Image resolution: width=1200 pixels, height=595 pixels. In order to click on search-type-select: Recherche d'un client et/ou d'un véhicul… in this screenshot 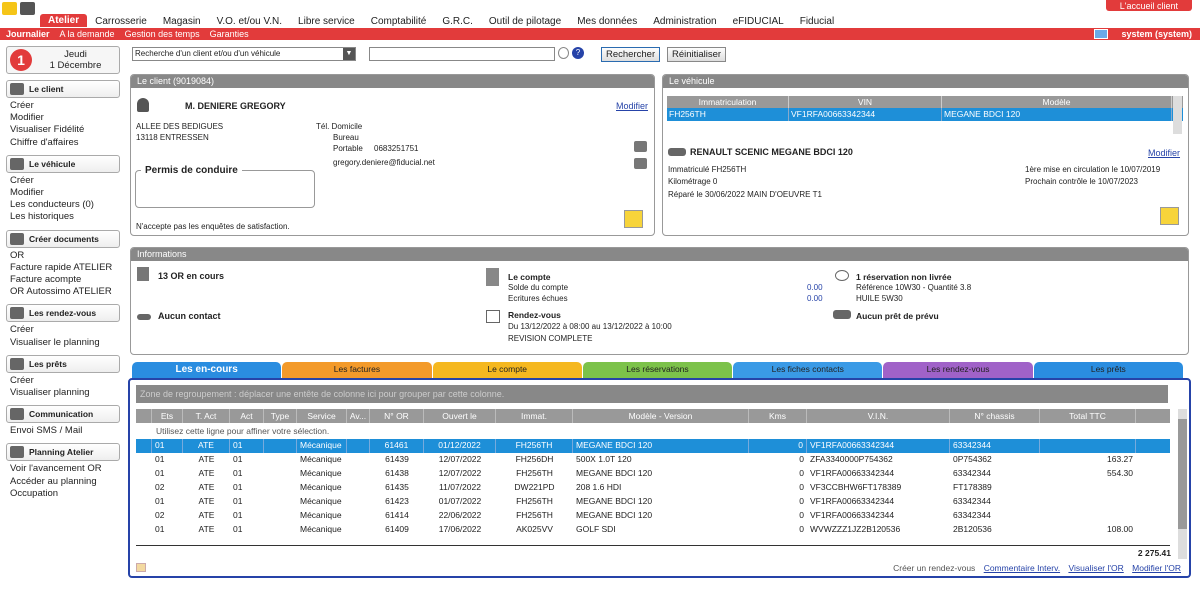, I will do `click(244, 54)`.